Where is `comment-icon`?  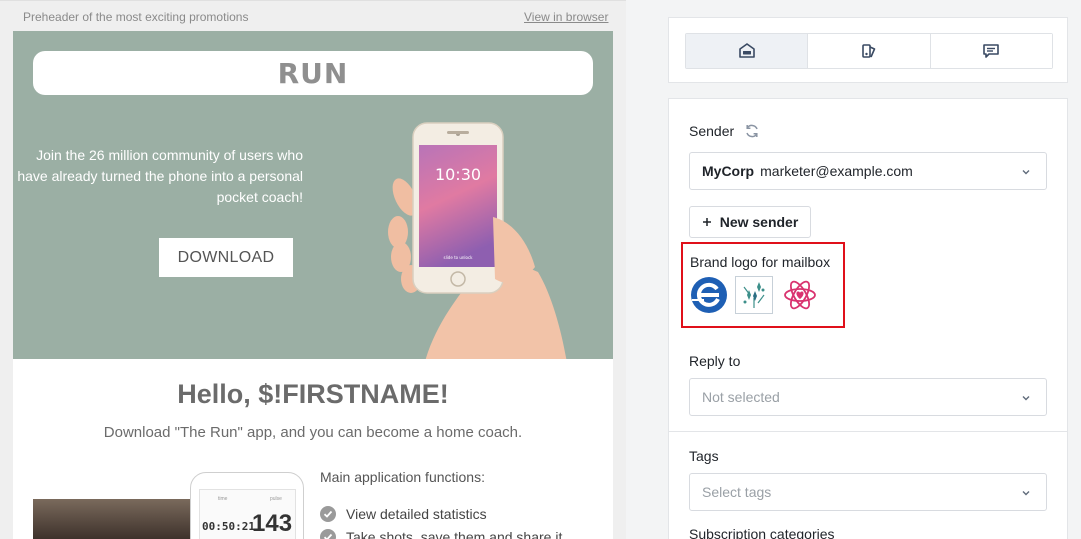
comment-icon is located at coordinates (991, 51).